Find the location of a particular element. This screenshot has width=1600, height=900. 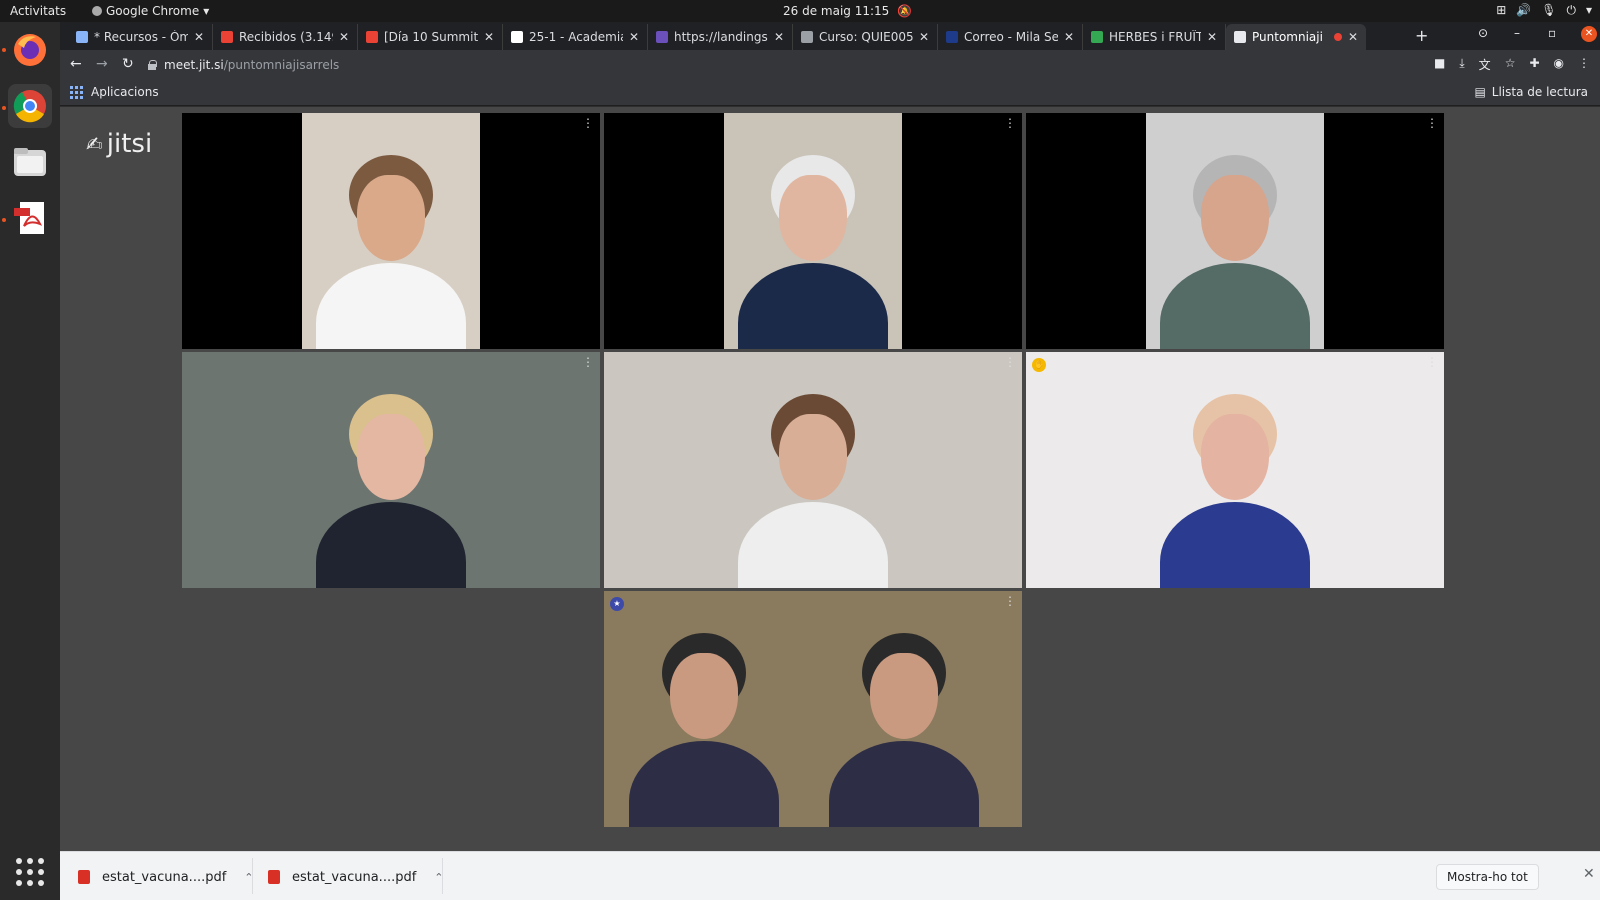

activities-button: Activitats is located at coordinates (38, 11).